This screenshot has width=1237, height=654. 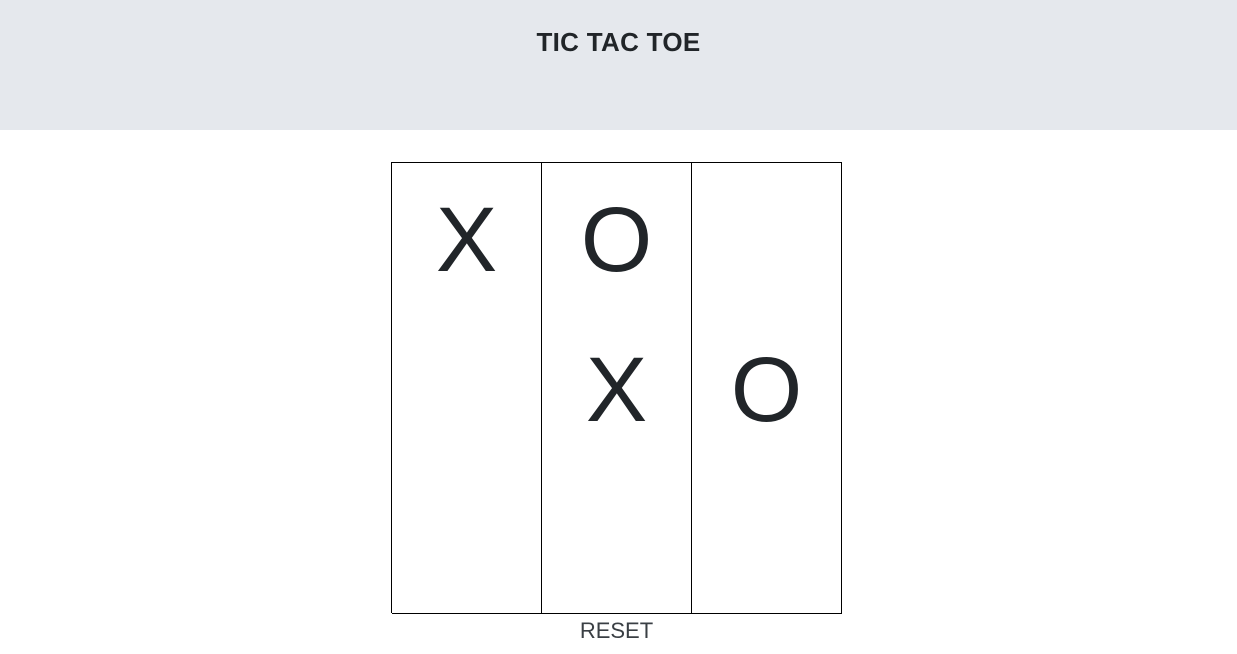 I want to click on board-cell-6: O, so click(x=767, y=388).